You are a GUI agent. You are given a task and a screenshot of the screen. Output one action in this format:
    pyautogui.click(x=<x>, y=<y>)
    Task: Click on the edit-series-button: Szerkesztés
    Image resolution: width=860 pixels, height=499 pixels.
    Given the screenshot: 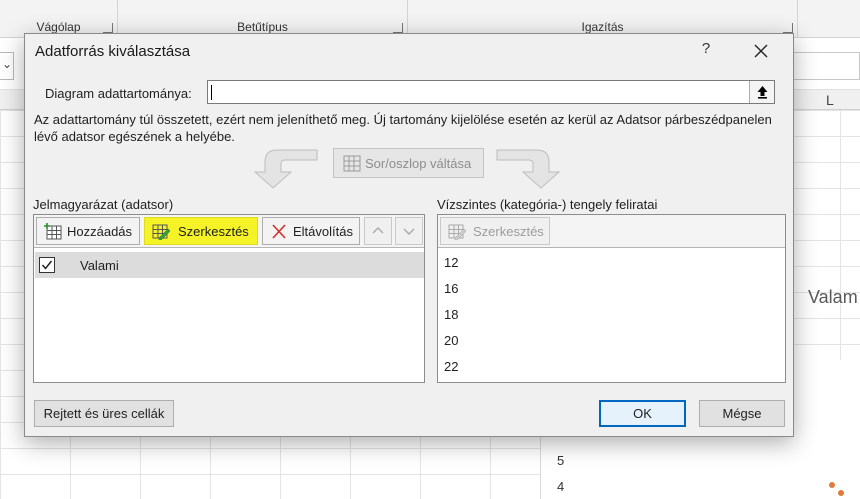 What is the action you would take?
    pyautogui.click(x=201, y=231)
    